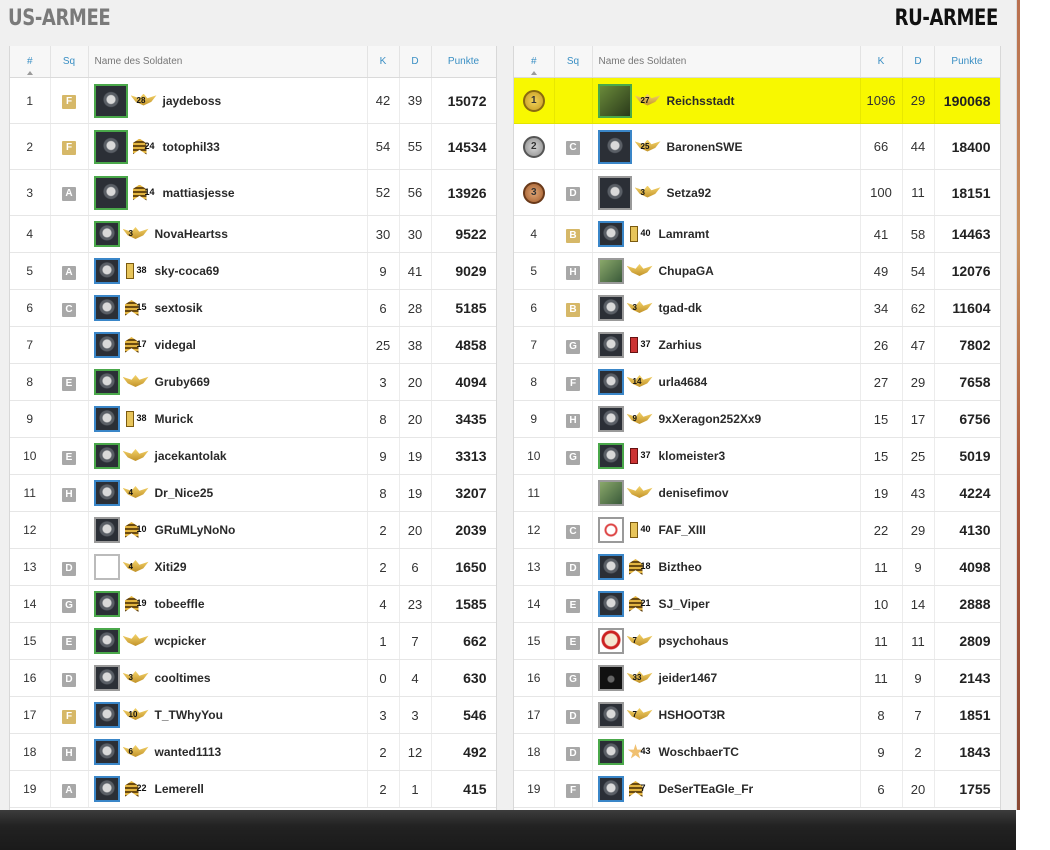 The image size is (1050, 850). I want to click on table-row: 3 A 14 mattiasjesse 52 56 13926, so click(253, 192).